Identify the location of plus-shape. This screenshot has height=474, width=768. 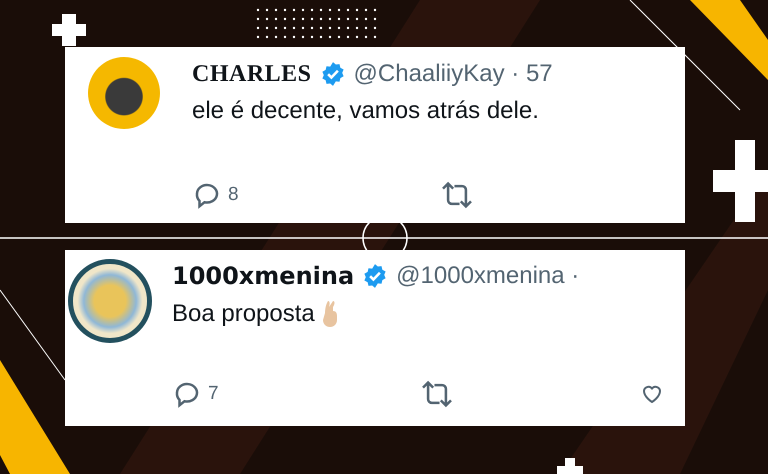
(570, 466).